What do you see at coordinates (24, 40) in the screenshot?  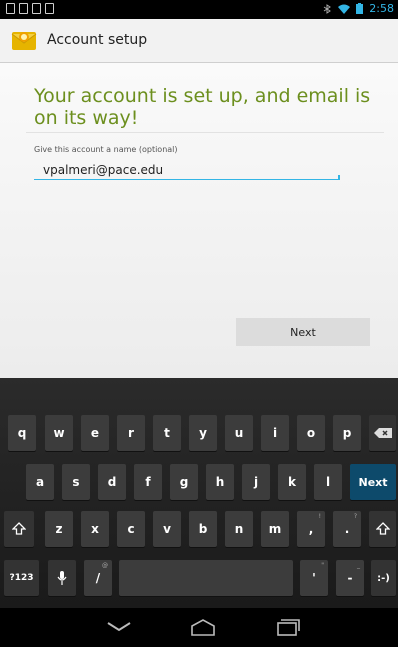 I see `email-app-icon` at bounding box center [24, 40].